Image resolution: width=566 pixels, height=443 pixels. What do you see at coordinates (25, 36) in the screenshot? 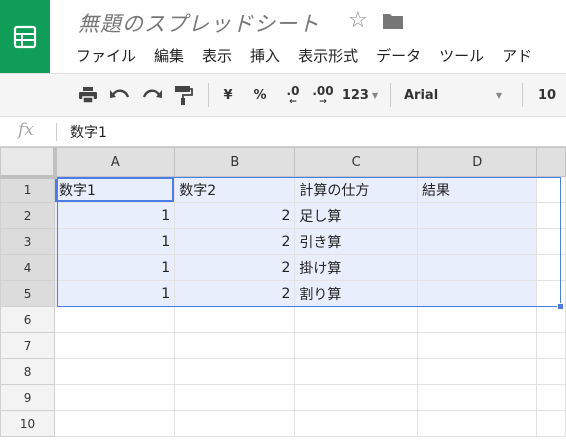
I see `sheets-logo-icon` at bounding box center [25, 36].